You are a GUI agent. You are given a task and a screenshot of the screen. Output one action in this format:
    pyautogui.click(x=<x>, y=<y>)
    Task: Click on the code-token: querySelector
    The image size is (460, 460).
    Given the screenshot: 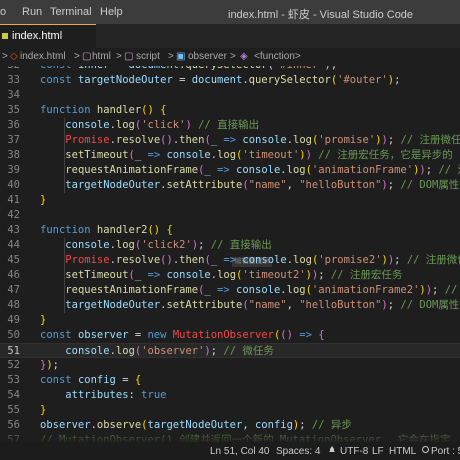 What is the action you would take?
    pyautogui.click(x=289, y=80)
    